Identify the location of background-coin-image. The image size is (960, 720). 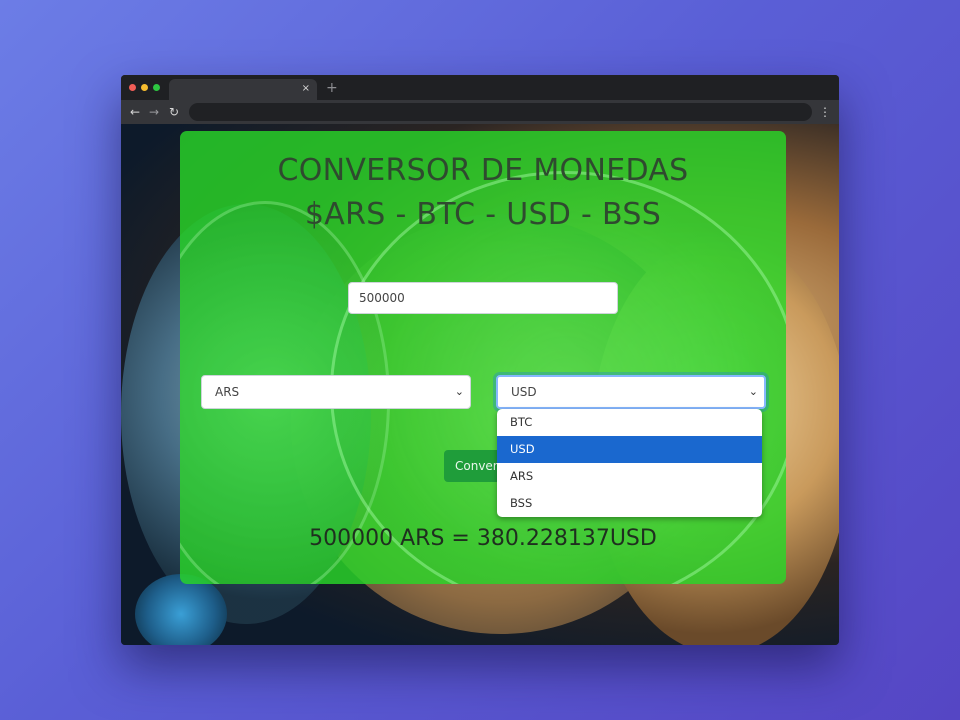
(181, 609).